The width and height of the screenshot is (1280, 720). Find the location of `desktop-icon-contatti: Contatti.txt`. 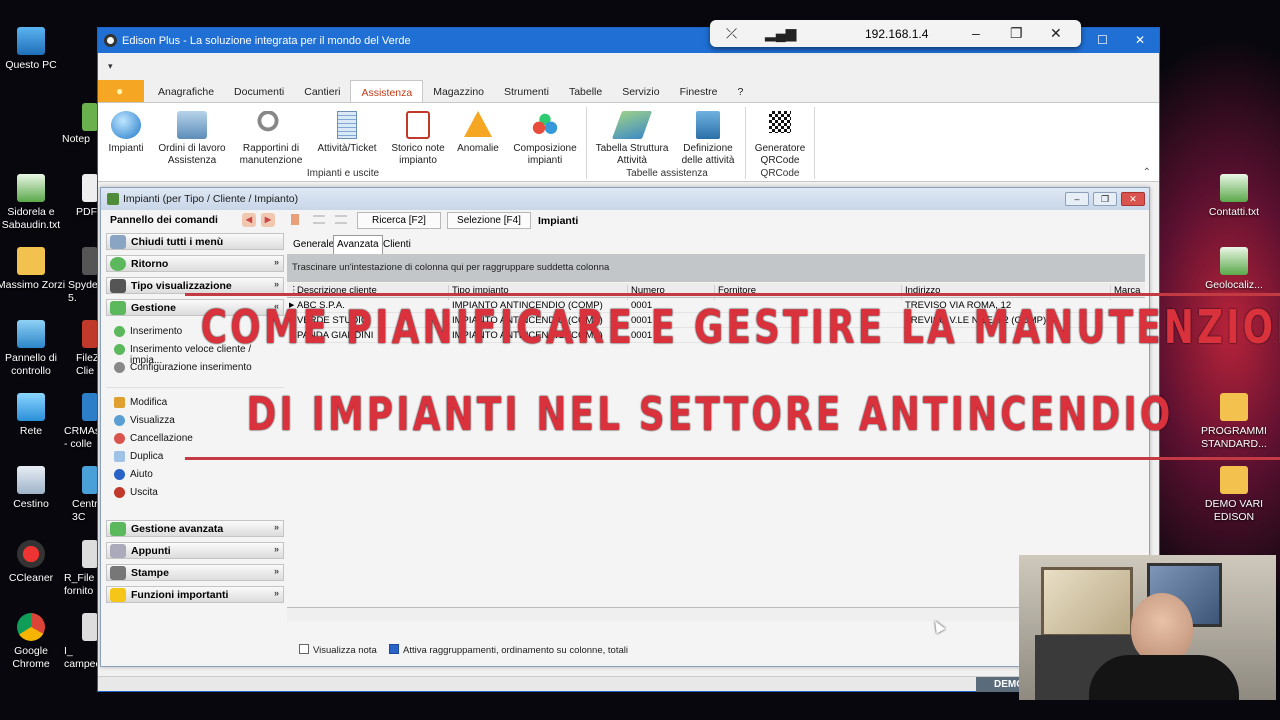

desktop-icon-contatti: Contatti.txt is located at coordinates (1234, 196).